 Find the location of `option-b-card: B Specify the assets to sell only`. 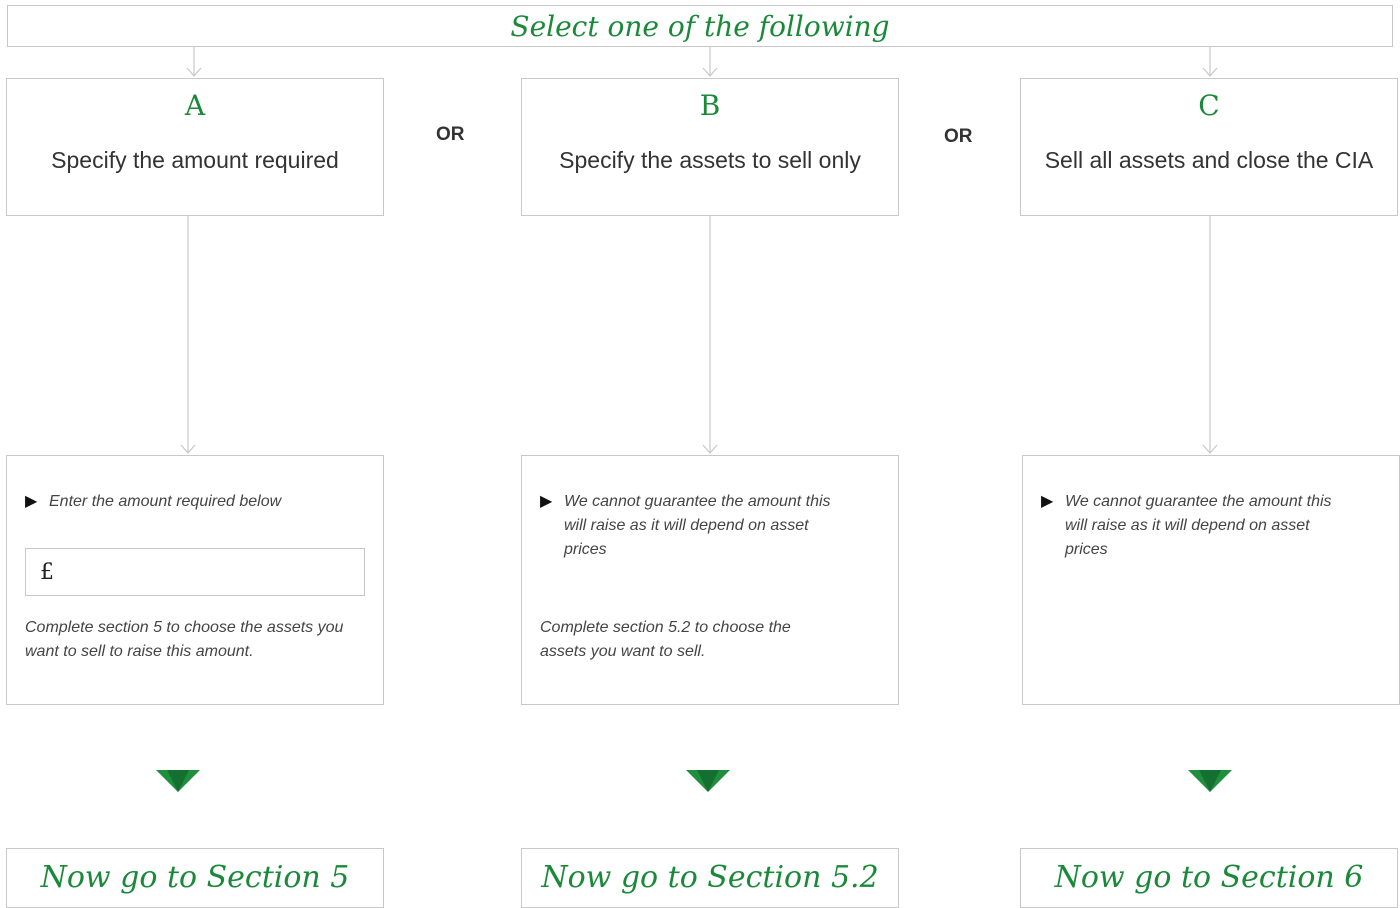

option-b-card: B Specify the assets to sell only is located at coordinates (710, 147).